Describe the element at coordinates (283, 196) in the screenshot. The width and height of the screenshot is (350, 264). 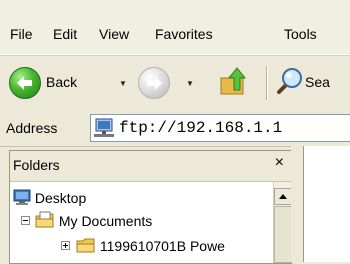
I see `scroll-up-button` at that location.